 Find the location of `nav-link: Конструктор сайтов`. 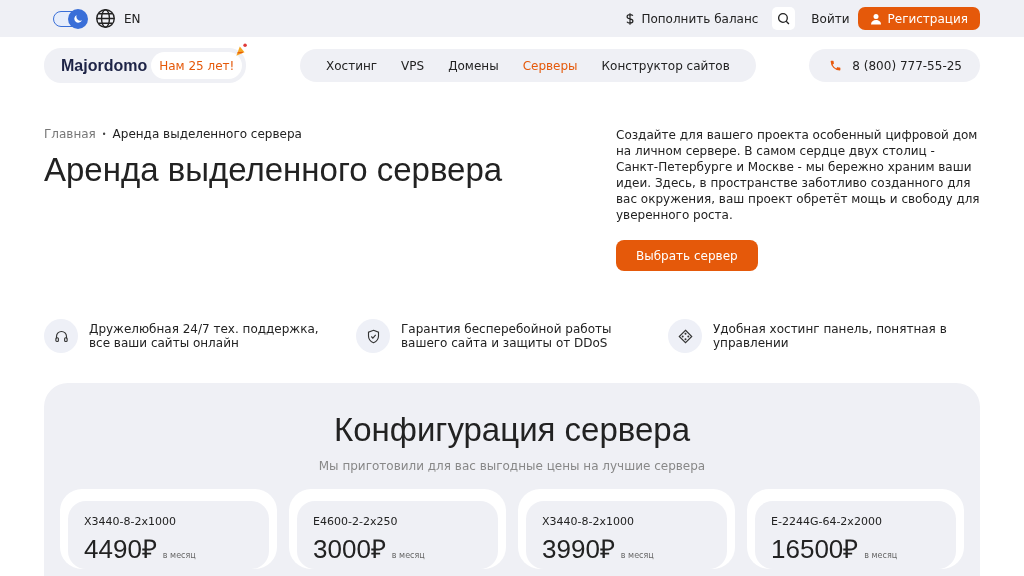

nav-link: Конструктор сайтов is located at coordinates (665, 65).